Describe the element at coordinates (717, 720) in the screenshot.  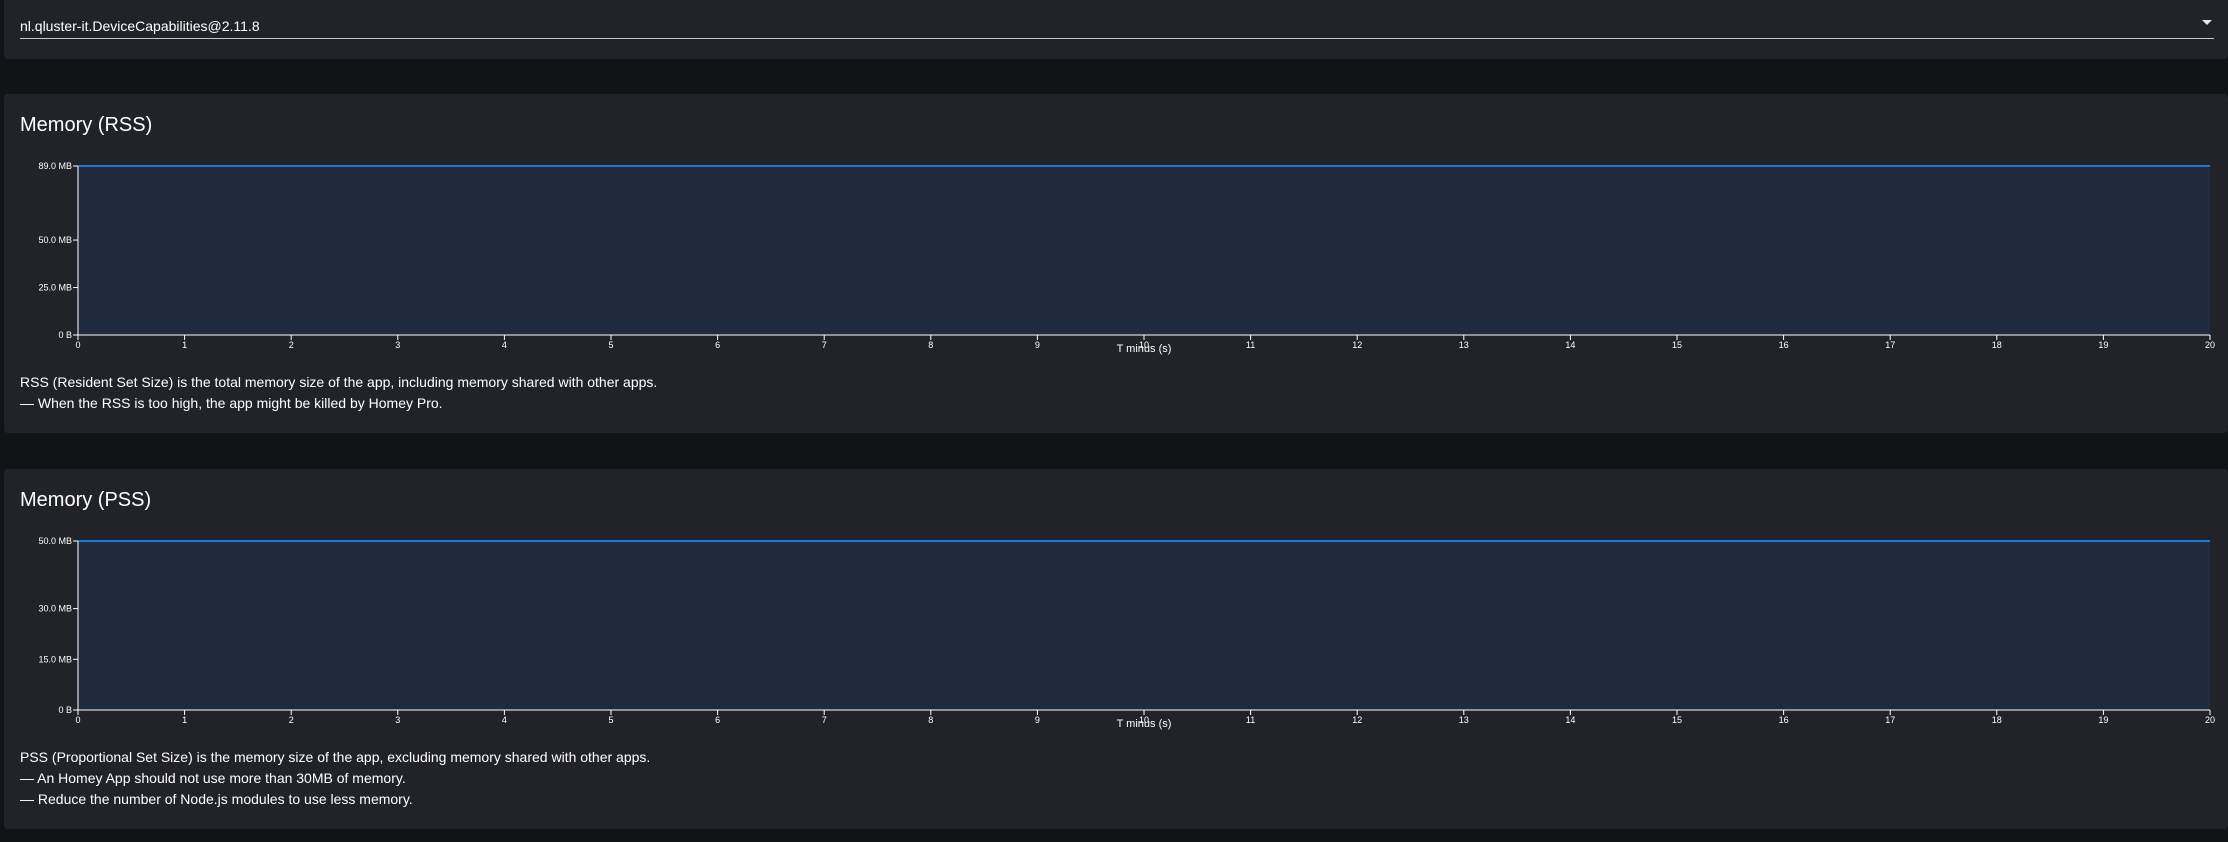
I see `pss-x-tick-label: 6` at that location.